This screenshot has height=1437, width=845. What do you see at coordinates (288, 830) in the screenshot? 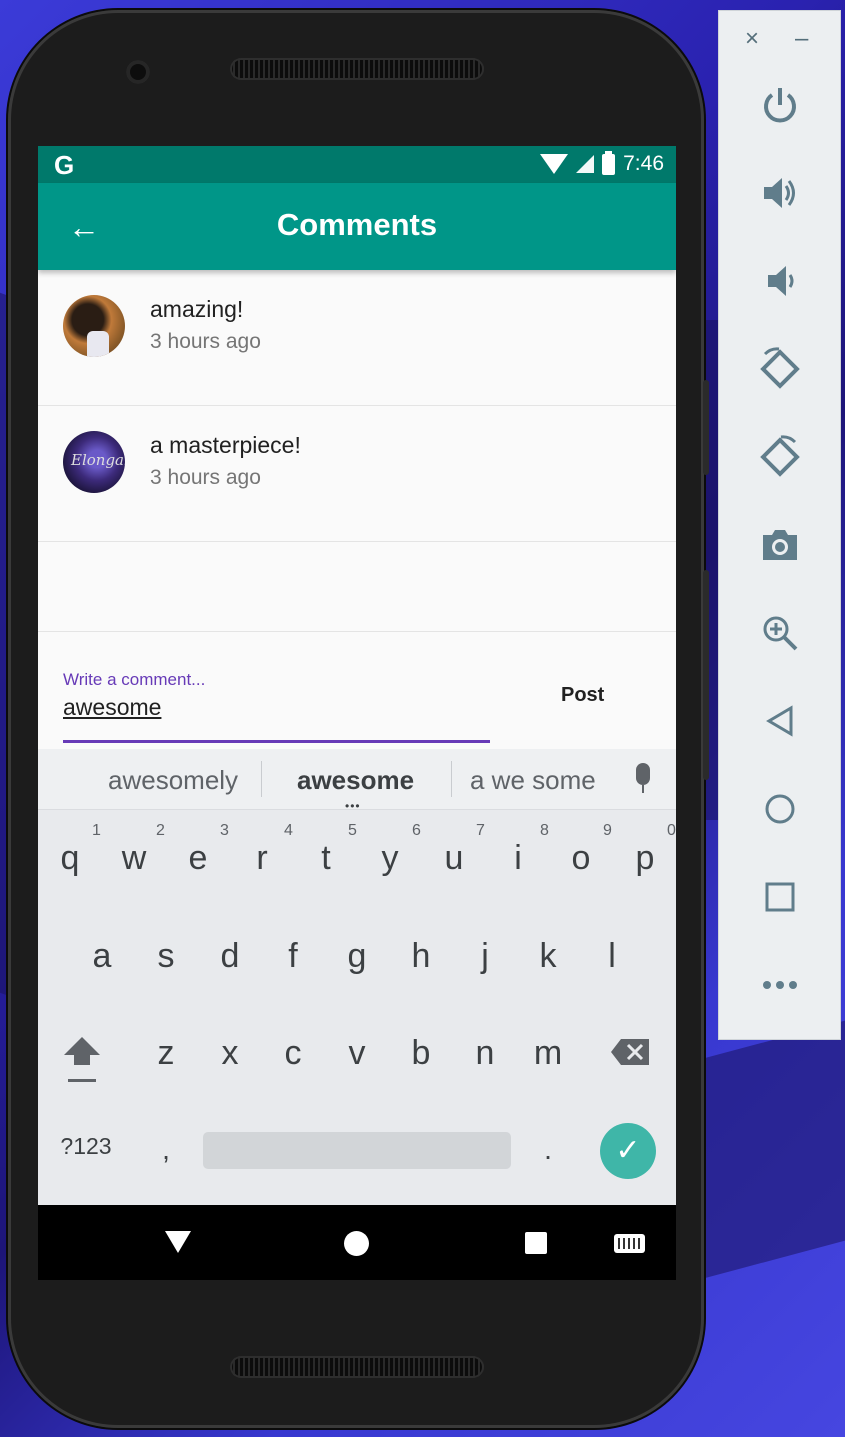
I see `key-hint-number: 4` at bounding box center [288, 830].